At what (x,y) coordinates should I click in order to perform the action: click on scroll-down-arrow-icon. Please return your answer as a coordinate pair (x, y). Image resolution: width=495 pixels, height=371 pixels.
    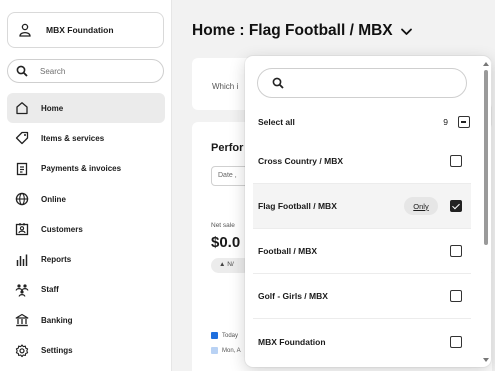
    Looking at the image, I should click on (486, 360).